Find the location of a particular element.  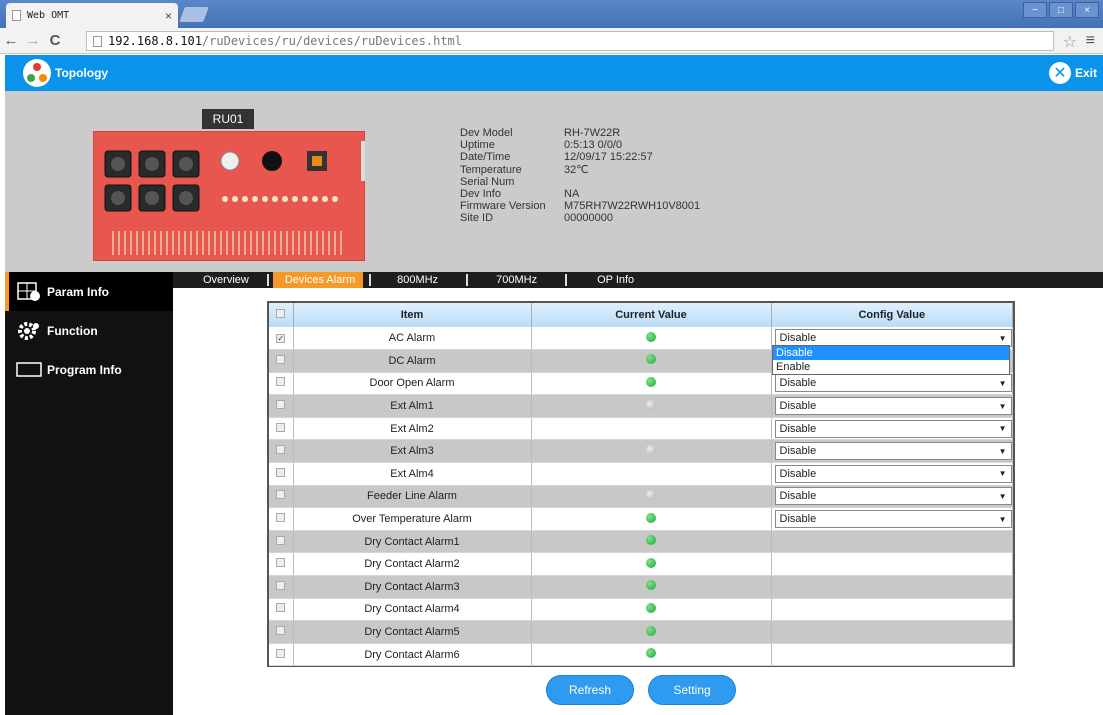

item-cell: Dry Contact Alarm6 is located at coordinates (412, 655).